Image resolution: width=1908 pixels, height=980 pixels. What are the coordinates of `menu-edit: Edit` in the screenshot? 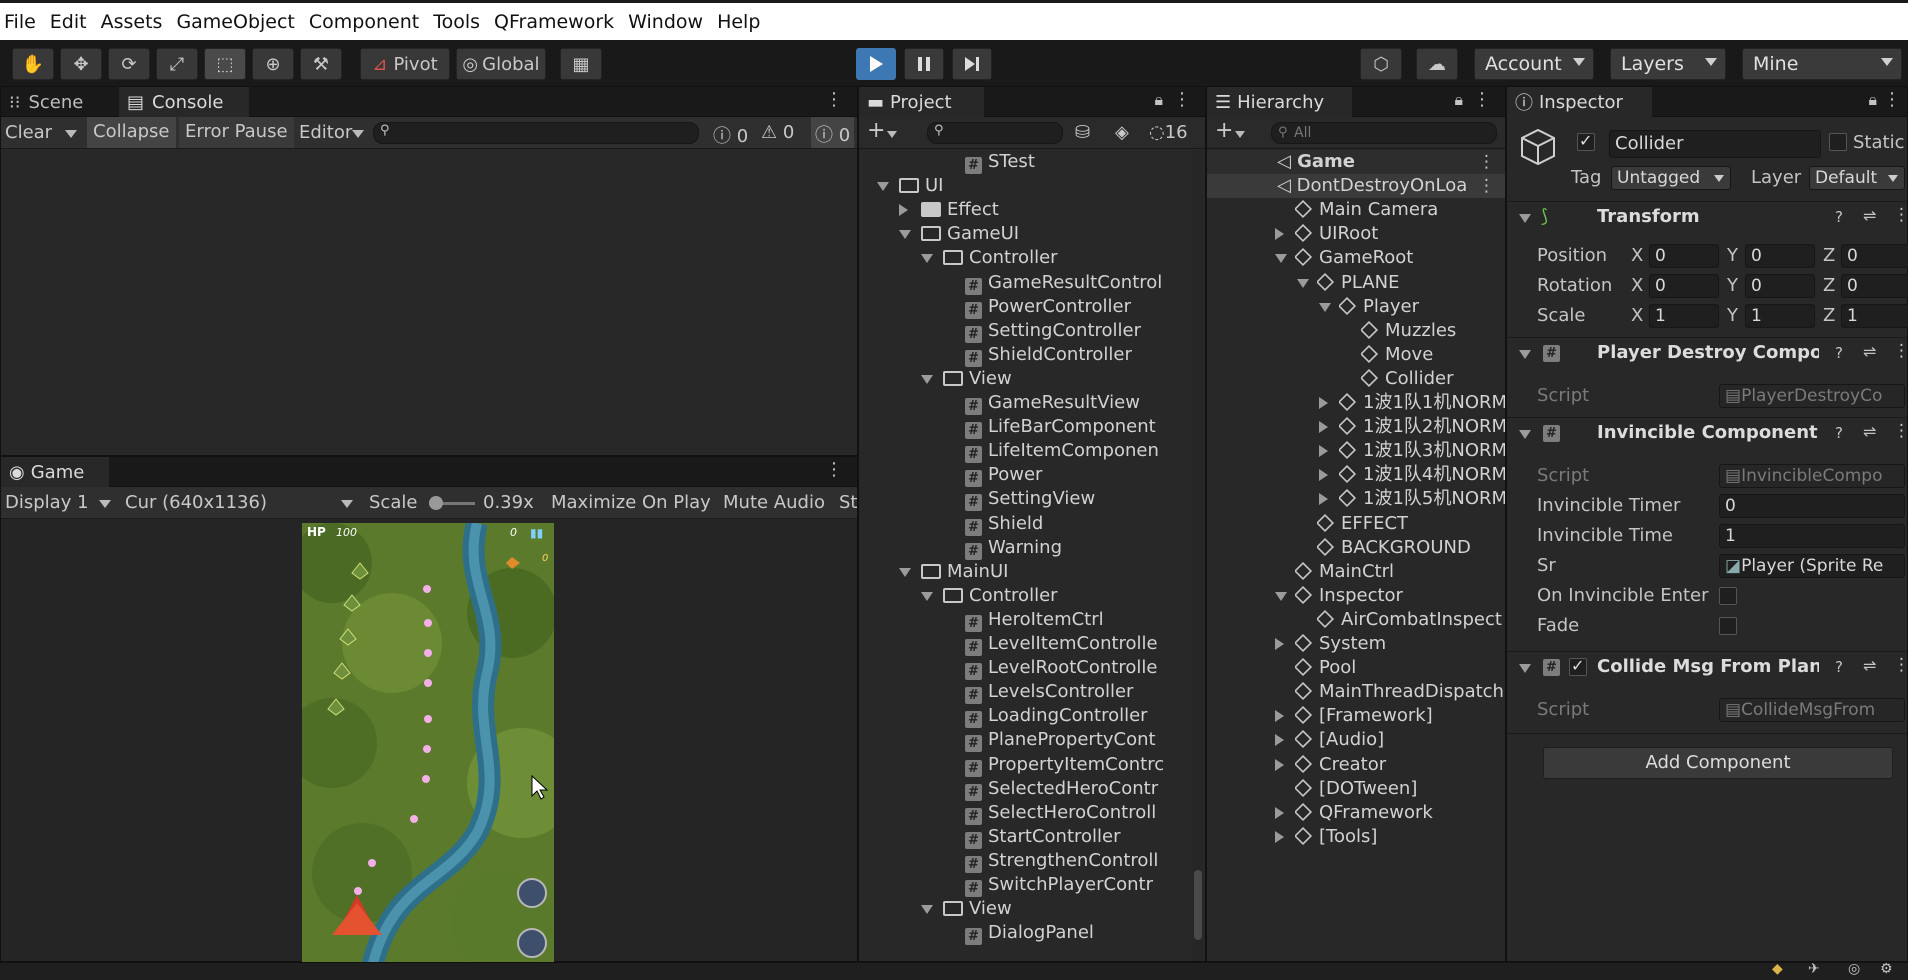 It's located at (68, 22).